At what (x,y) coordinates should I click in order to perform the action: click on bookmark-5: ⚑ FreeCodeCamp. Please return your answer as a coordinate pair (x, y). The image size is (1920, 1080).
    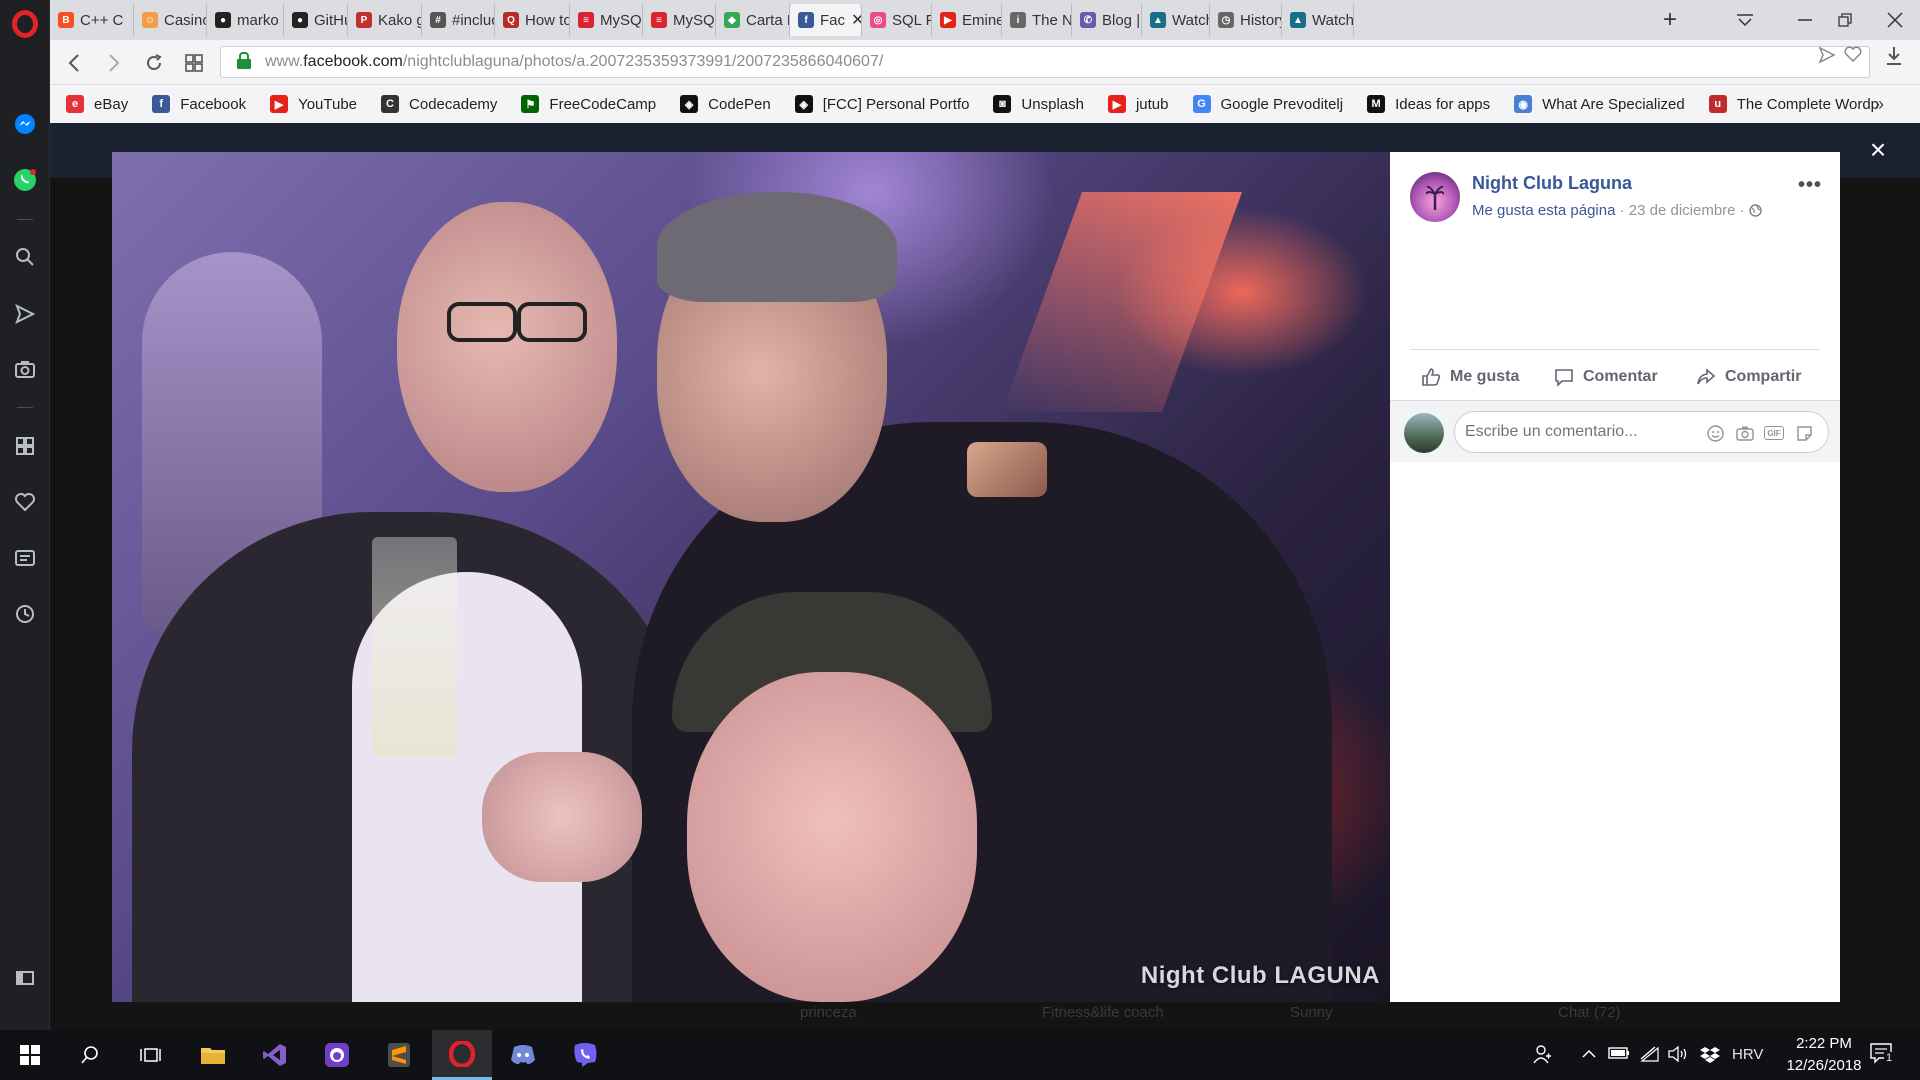
    Looking at the image, I should click on (588, 104).